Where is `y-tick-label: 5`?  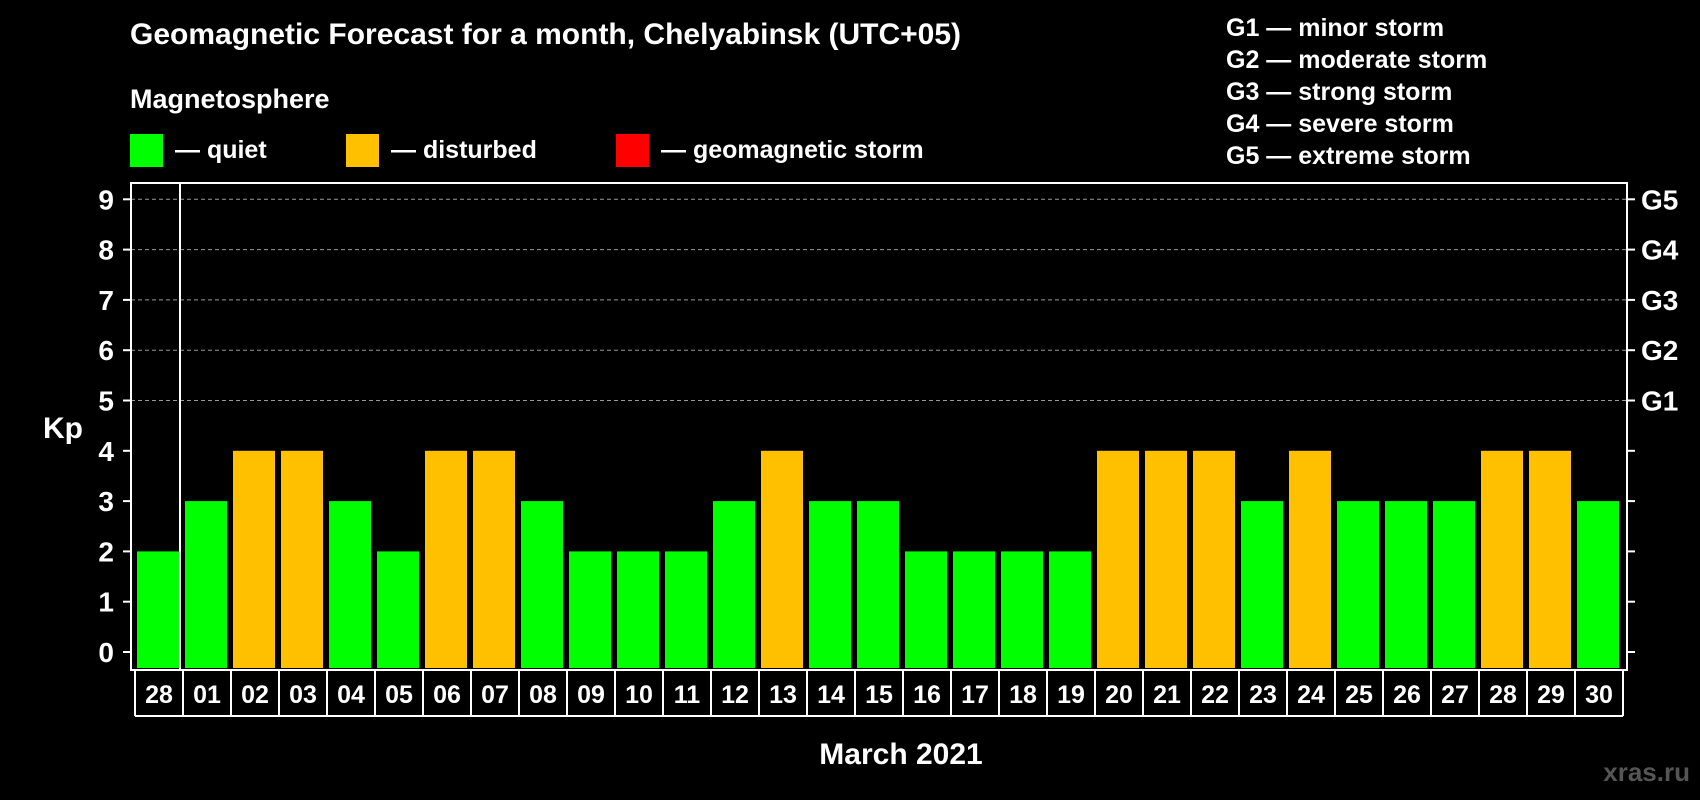 y-tick-label: 5 is located at coordinates (106, 401).